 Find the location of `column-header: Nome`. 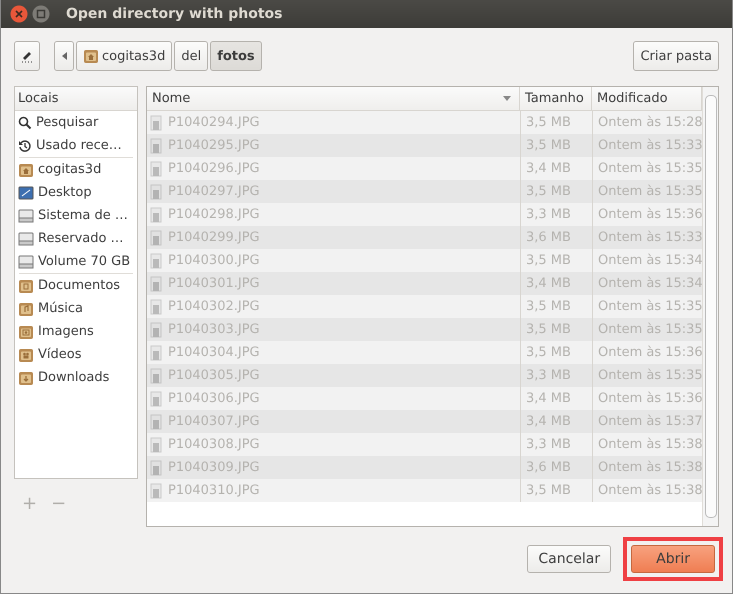

column-header: Nome is located at coordinates (333, 98).